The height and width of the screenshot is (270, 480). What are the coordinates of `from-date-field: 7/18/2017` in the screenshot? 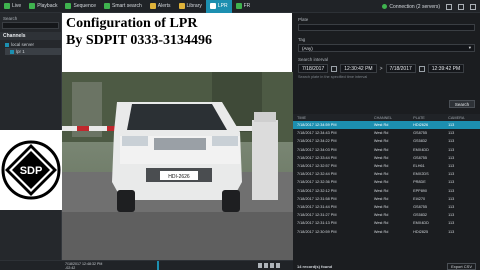 It's located at (313, 68).